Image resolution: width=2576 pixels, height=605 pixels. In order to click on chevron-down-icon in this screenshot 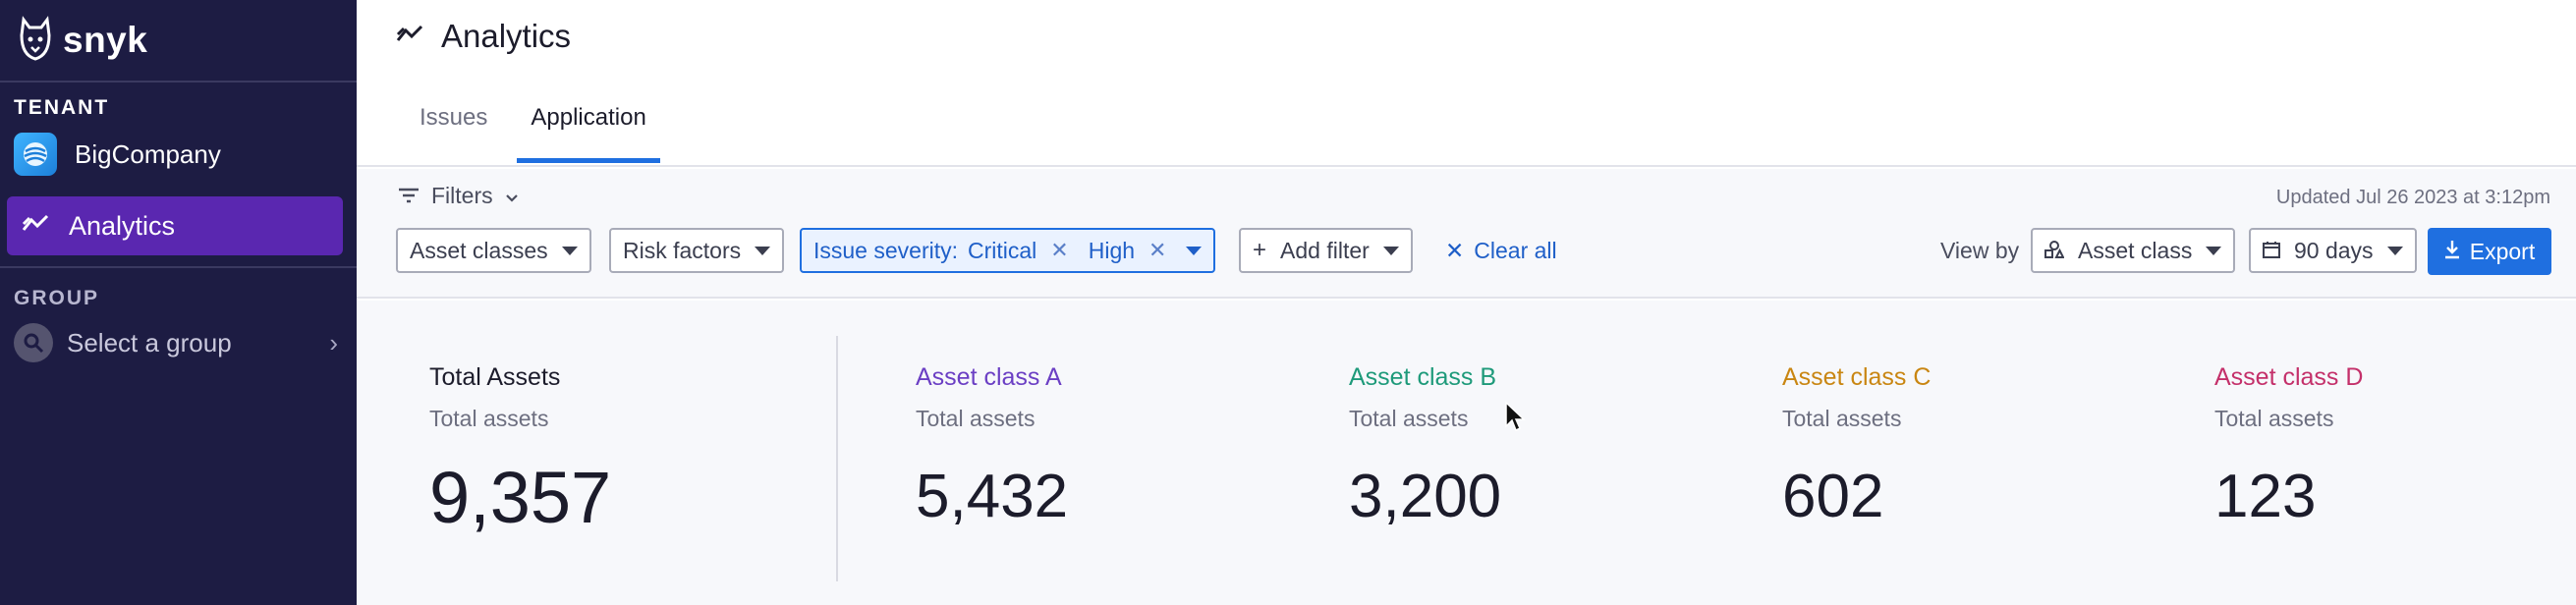, I will do `click(512, 196)`.